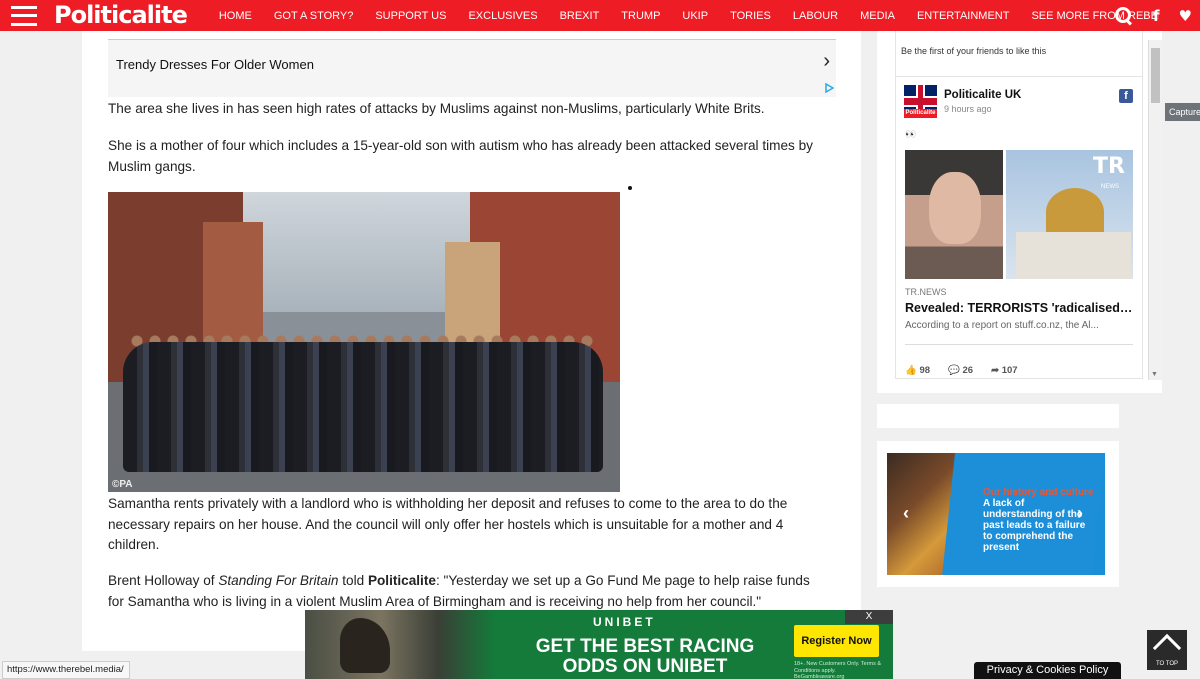 The width and height of the screenshot is (1200, 679). Describe the element at coordinates (1124, 16) in the screenshot. I see `search-icon` at that location.